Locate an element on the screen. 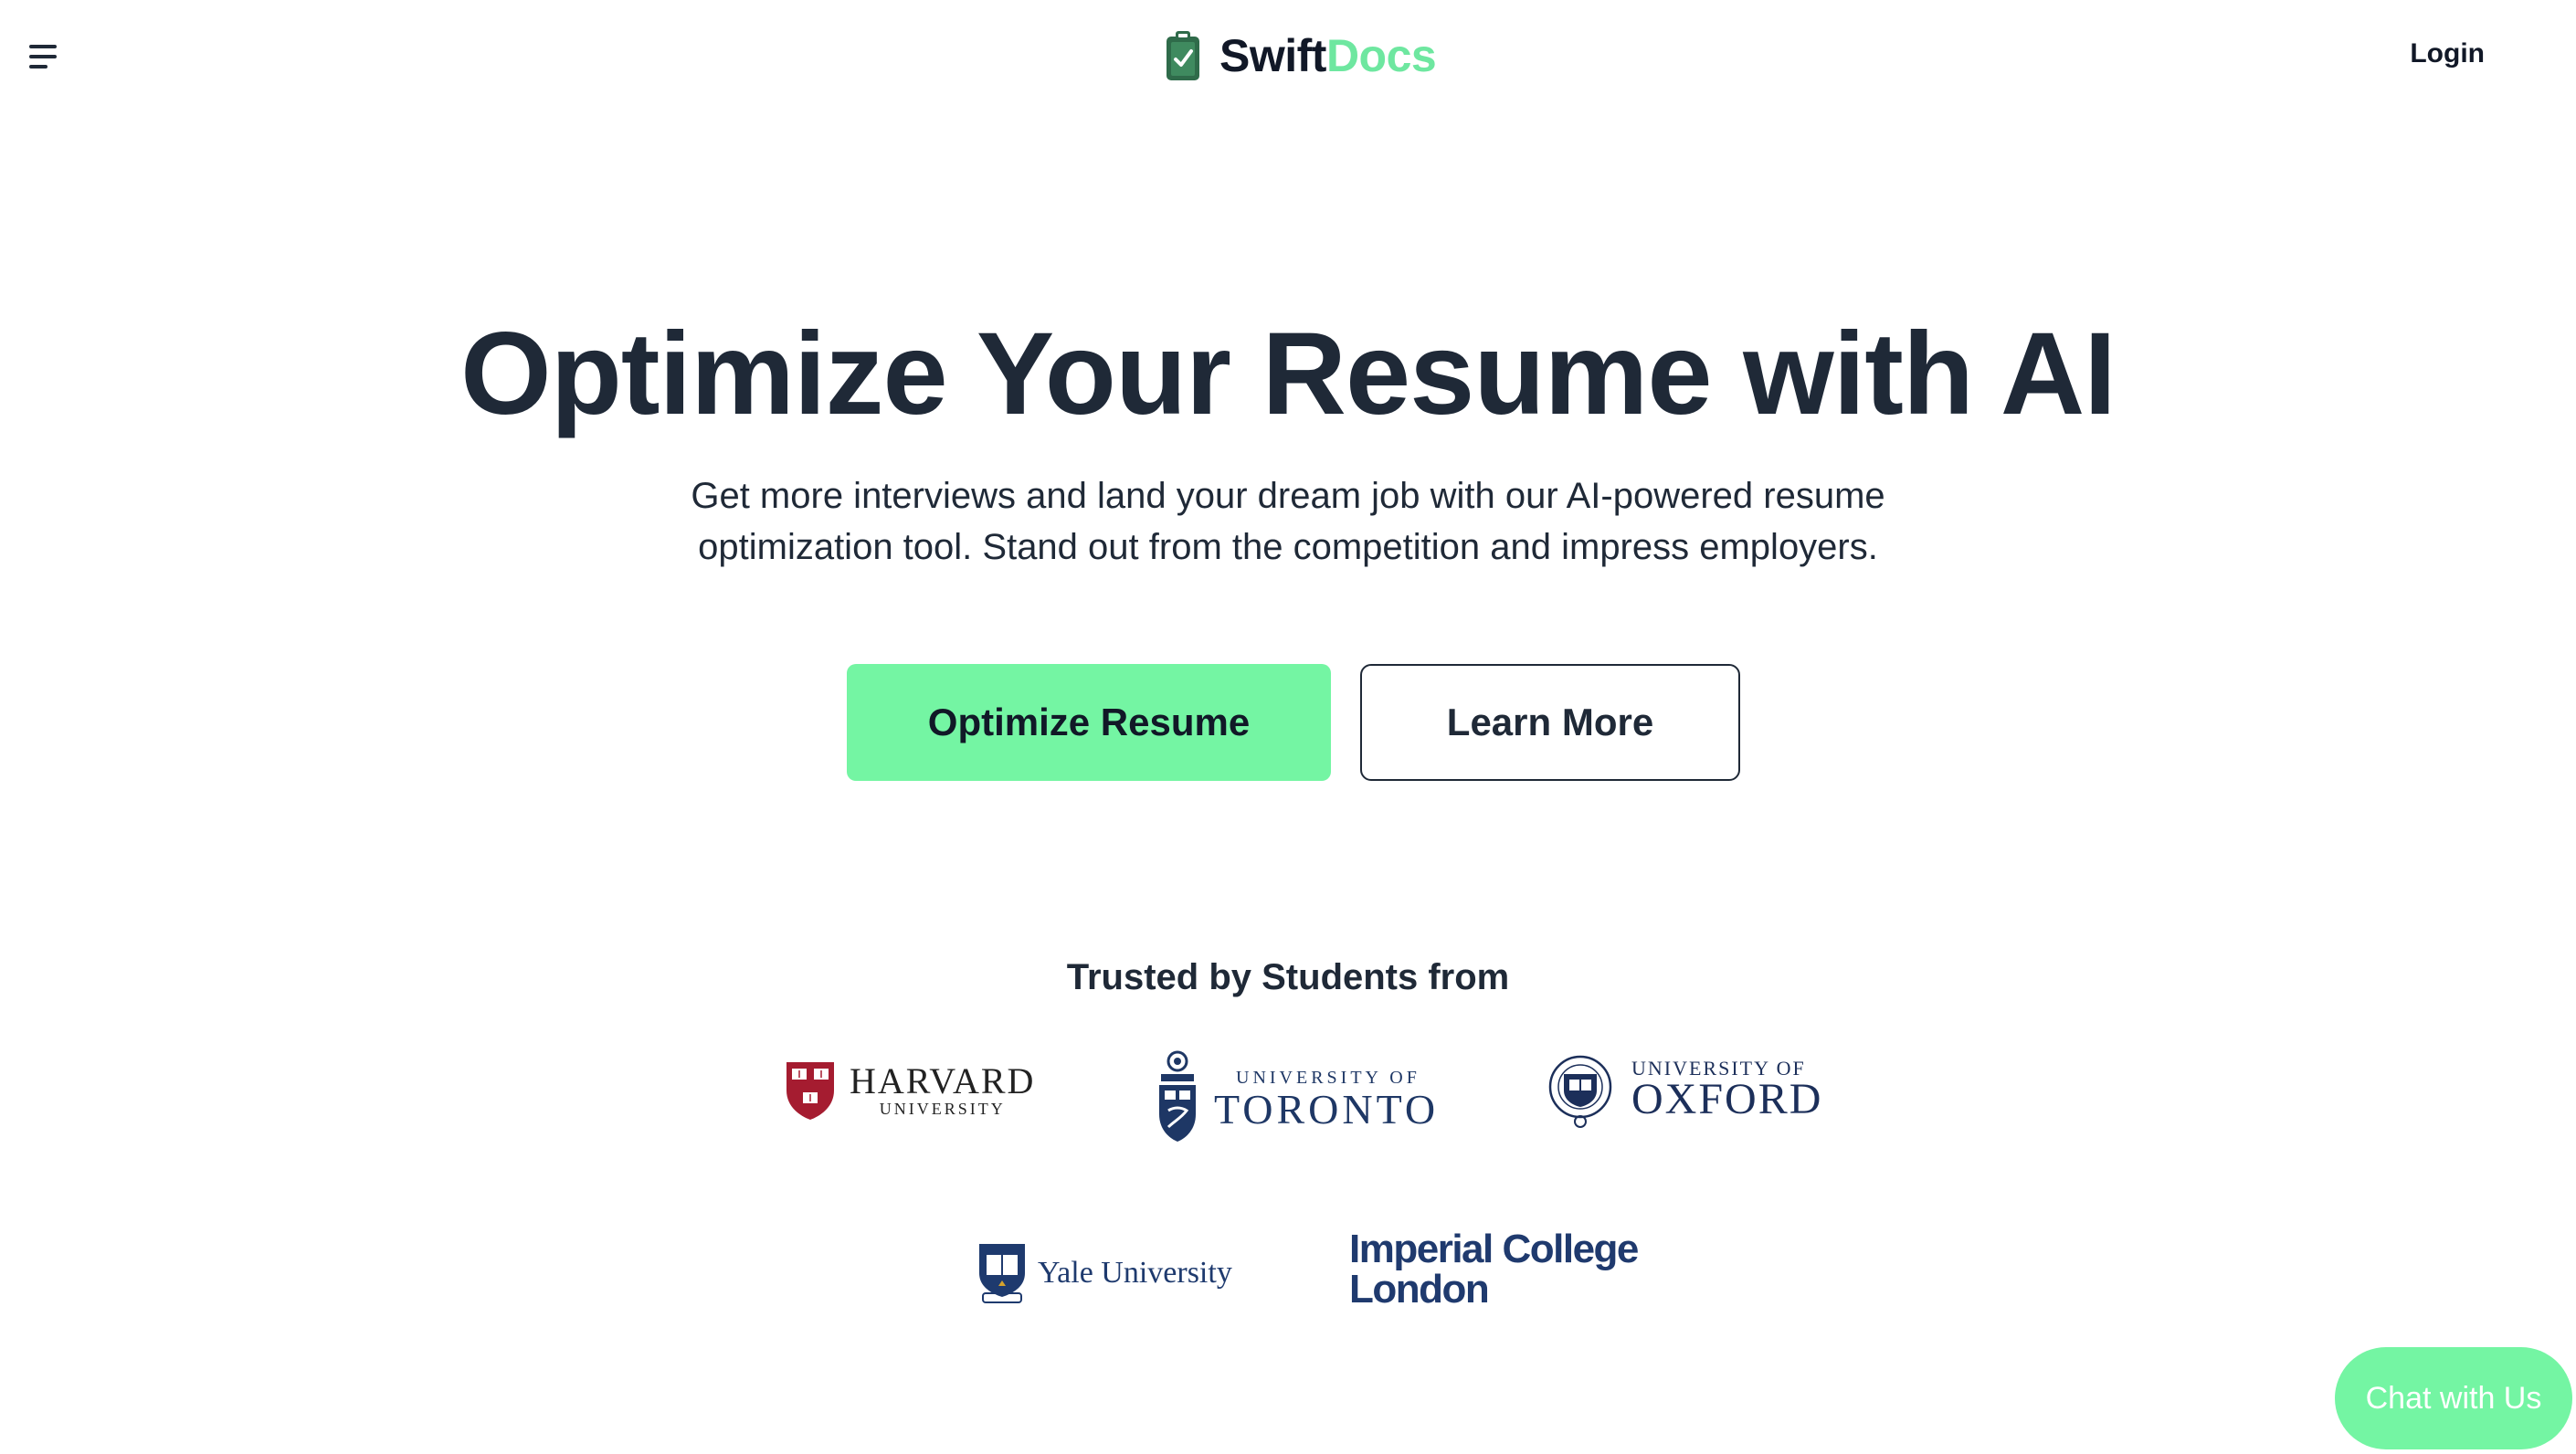 The height and width of the screenshot is (1454, 2576). oxford-logo: UNIVERSITY OF OXFORD is located at coordinates (1684, 1089).